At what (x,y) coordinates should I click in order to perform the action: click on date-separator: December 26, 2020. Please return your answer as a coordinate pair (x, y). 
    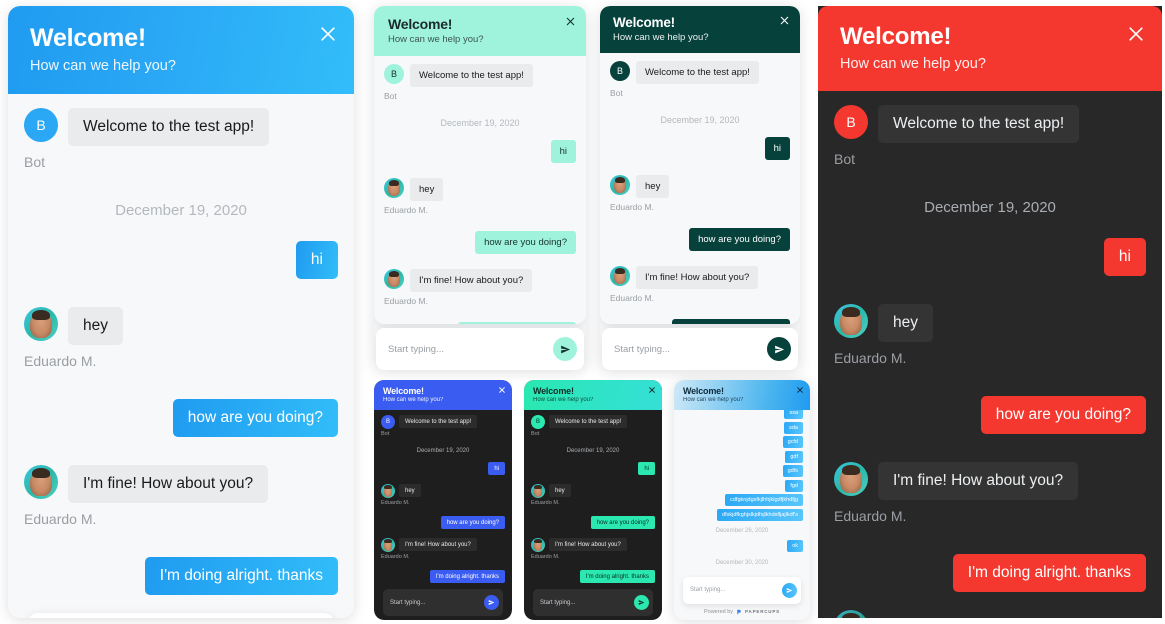
    Looking at the image, I should click on (742, 531).